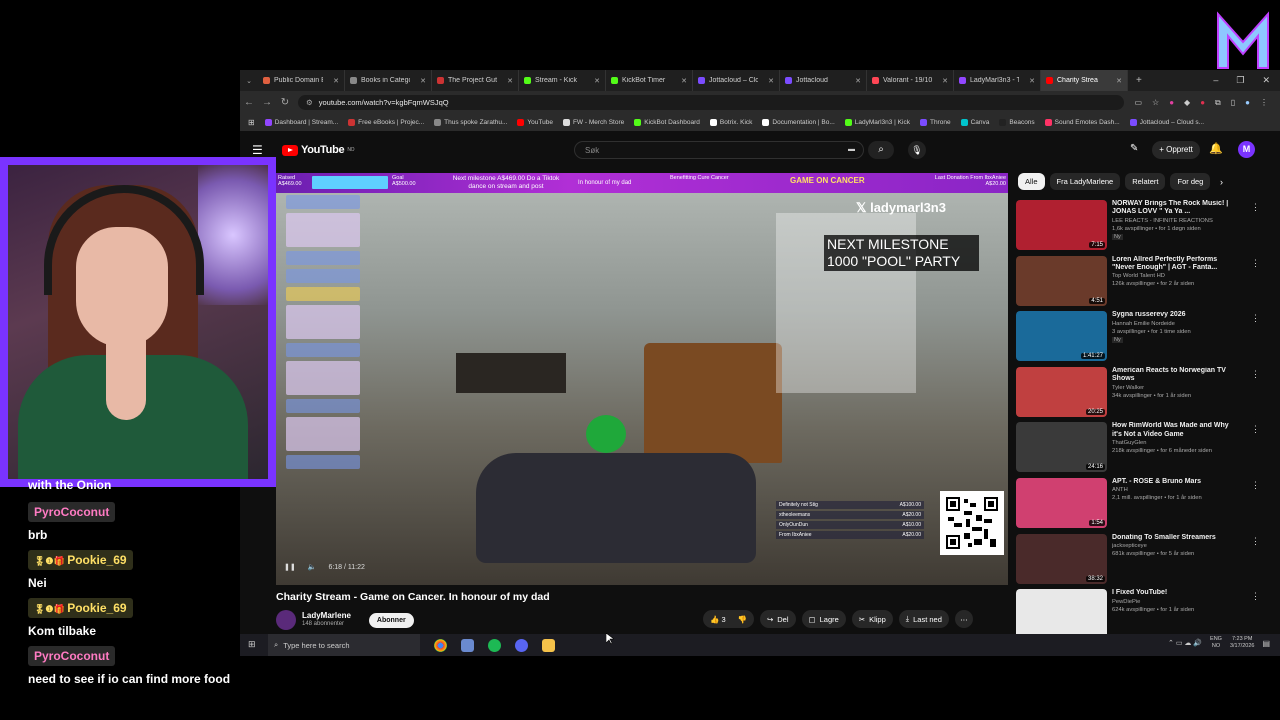  Describe the element at coordinates (1061, 558) in the screenshot. I see `video-thumbnail: 38:32` at that location.